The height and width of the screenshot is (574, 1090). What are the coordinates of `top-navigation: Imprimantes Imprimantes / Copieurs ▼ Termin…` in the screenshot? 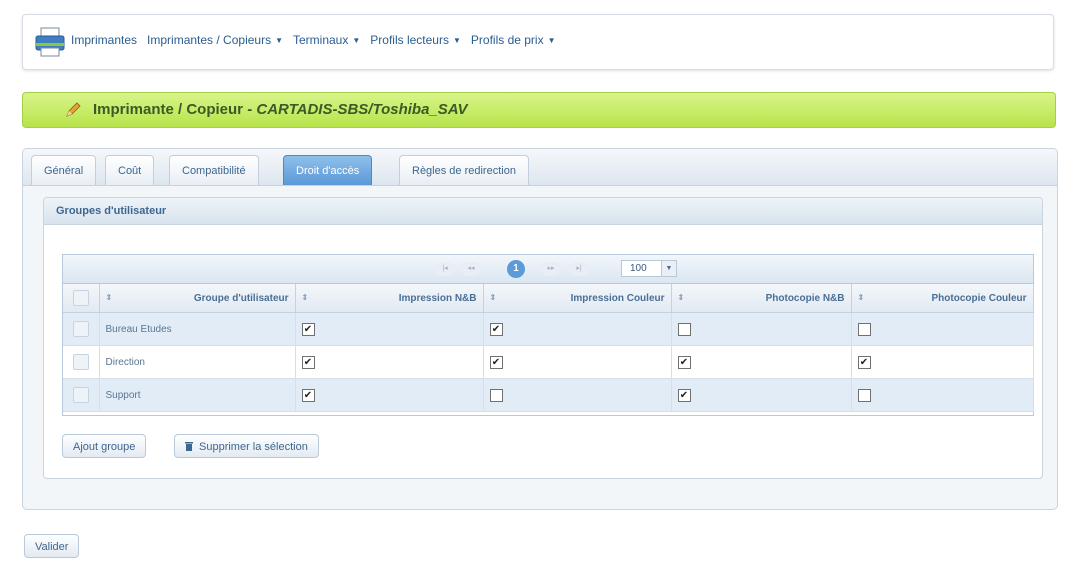 It's located at (538, 42).